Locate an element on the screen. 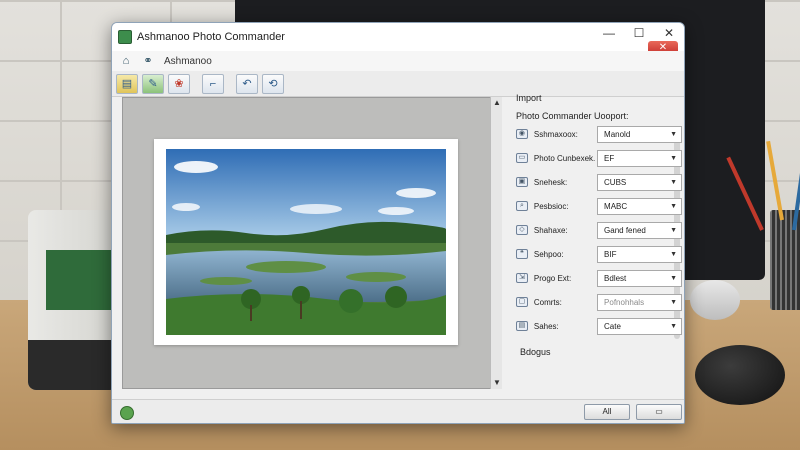  property-label: Snehesk: is located at coordinates (550, 182).